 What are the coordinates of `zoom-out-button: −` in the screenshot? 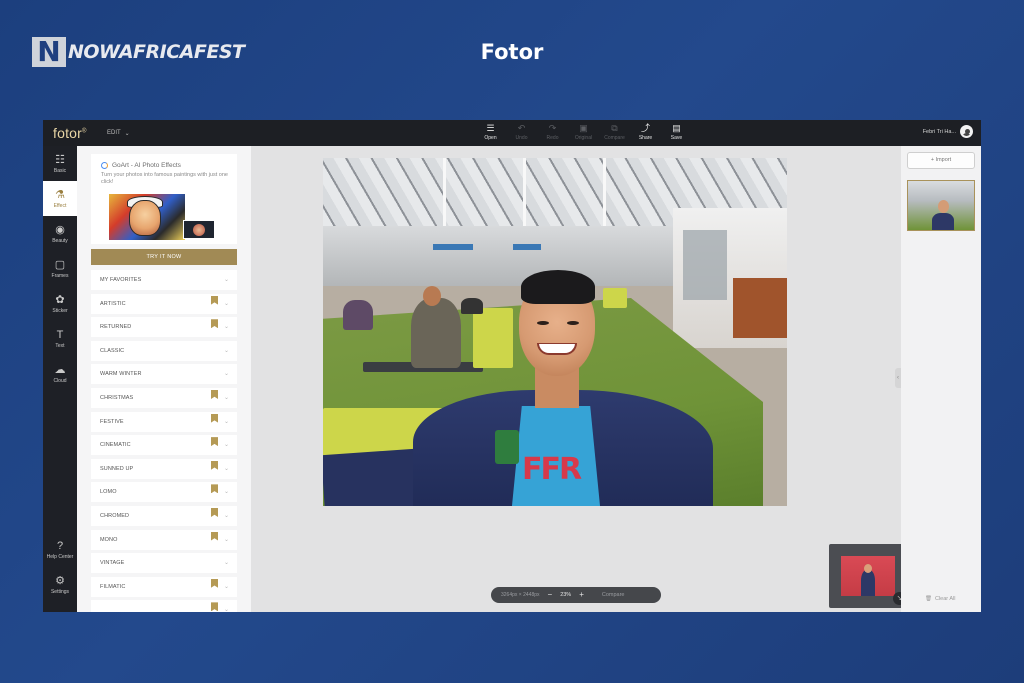 It's located at (550, 595).